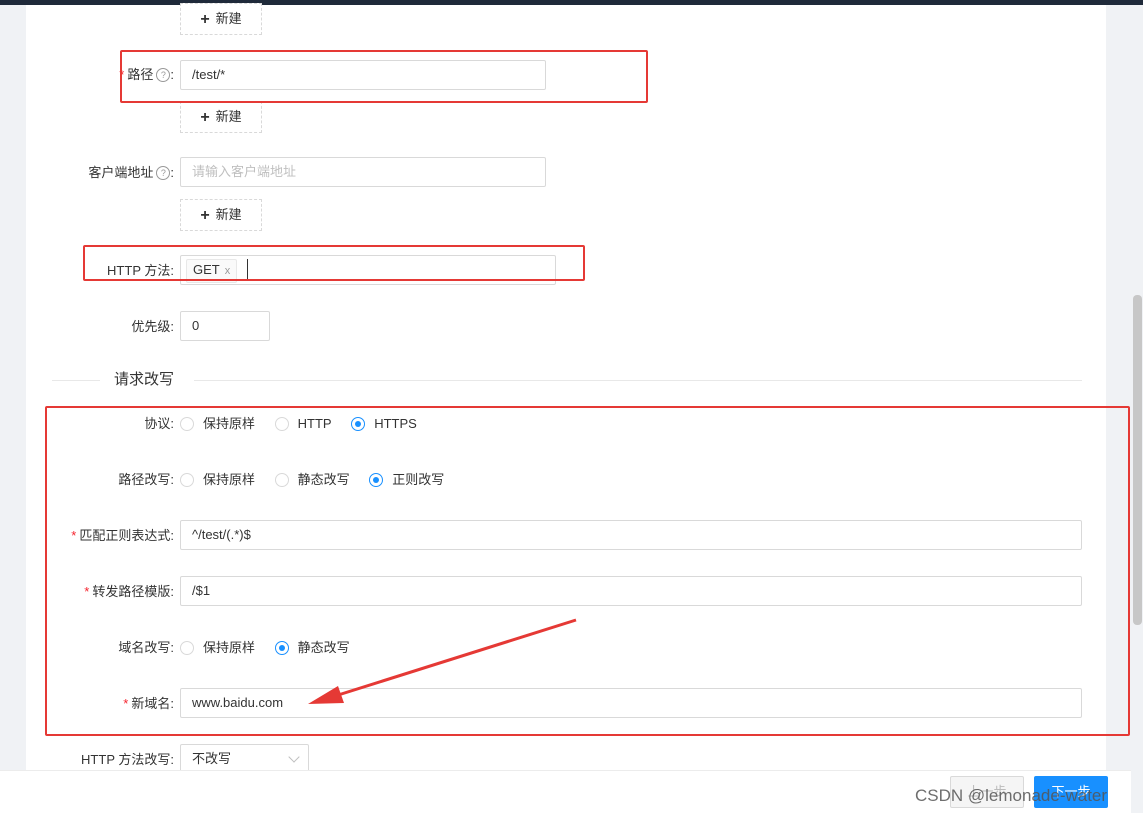 This screenshot has height=814, width=1143. Describe the element at coordinates (442, 661) in the screenshot. I see `annotation-arrow` at that location.